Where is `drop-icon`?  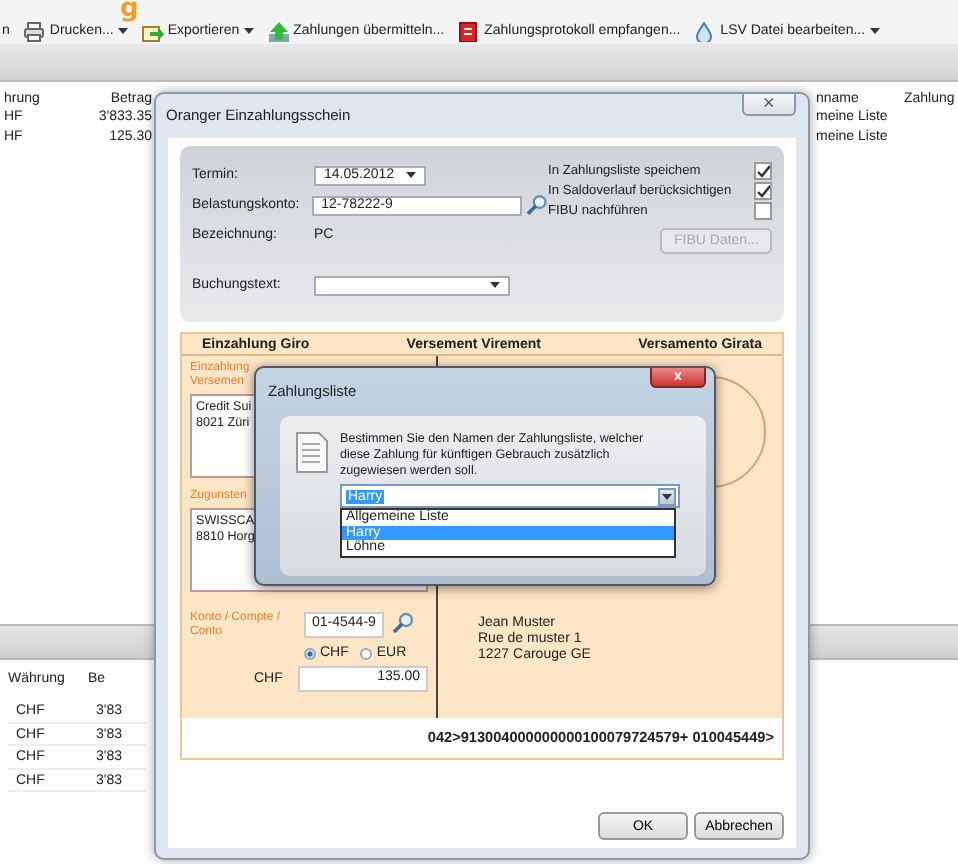
drop-icon is located at coordinates (705, 31).